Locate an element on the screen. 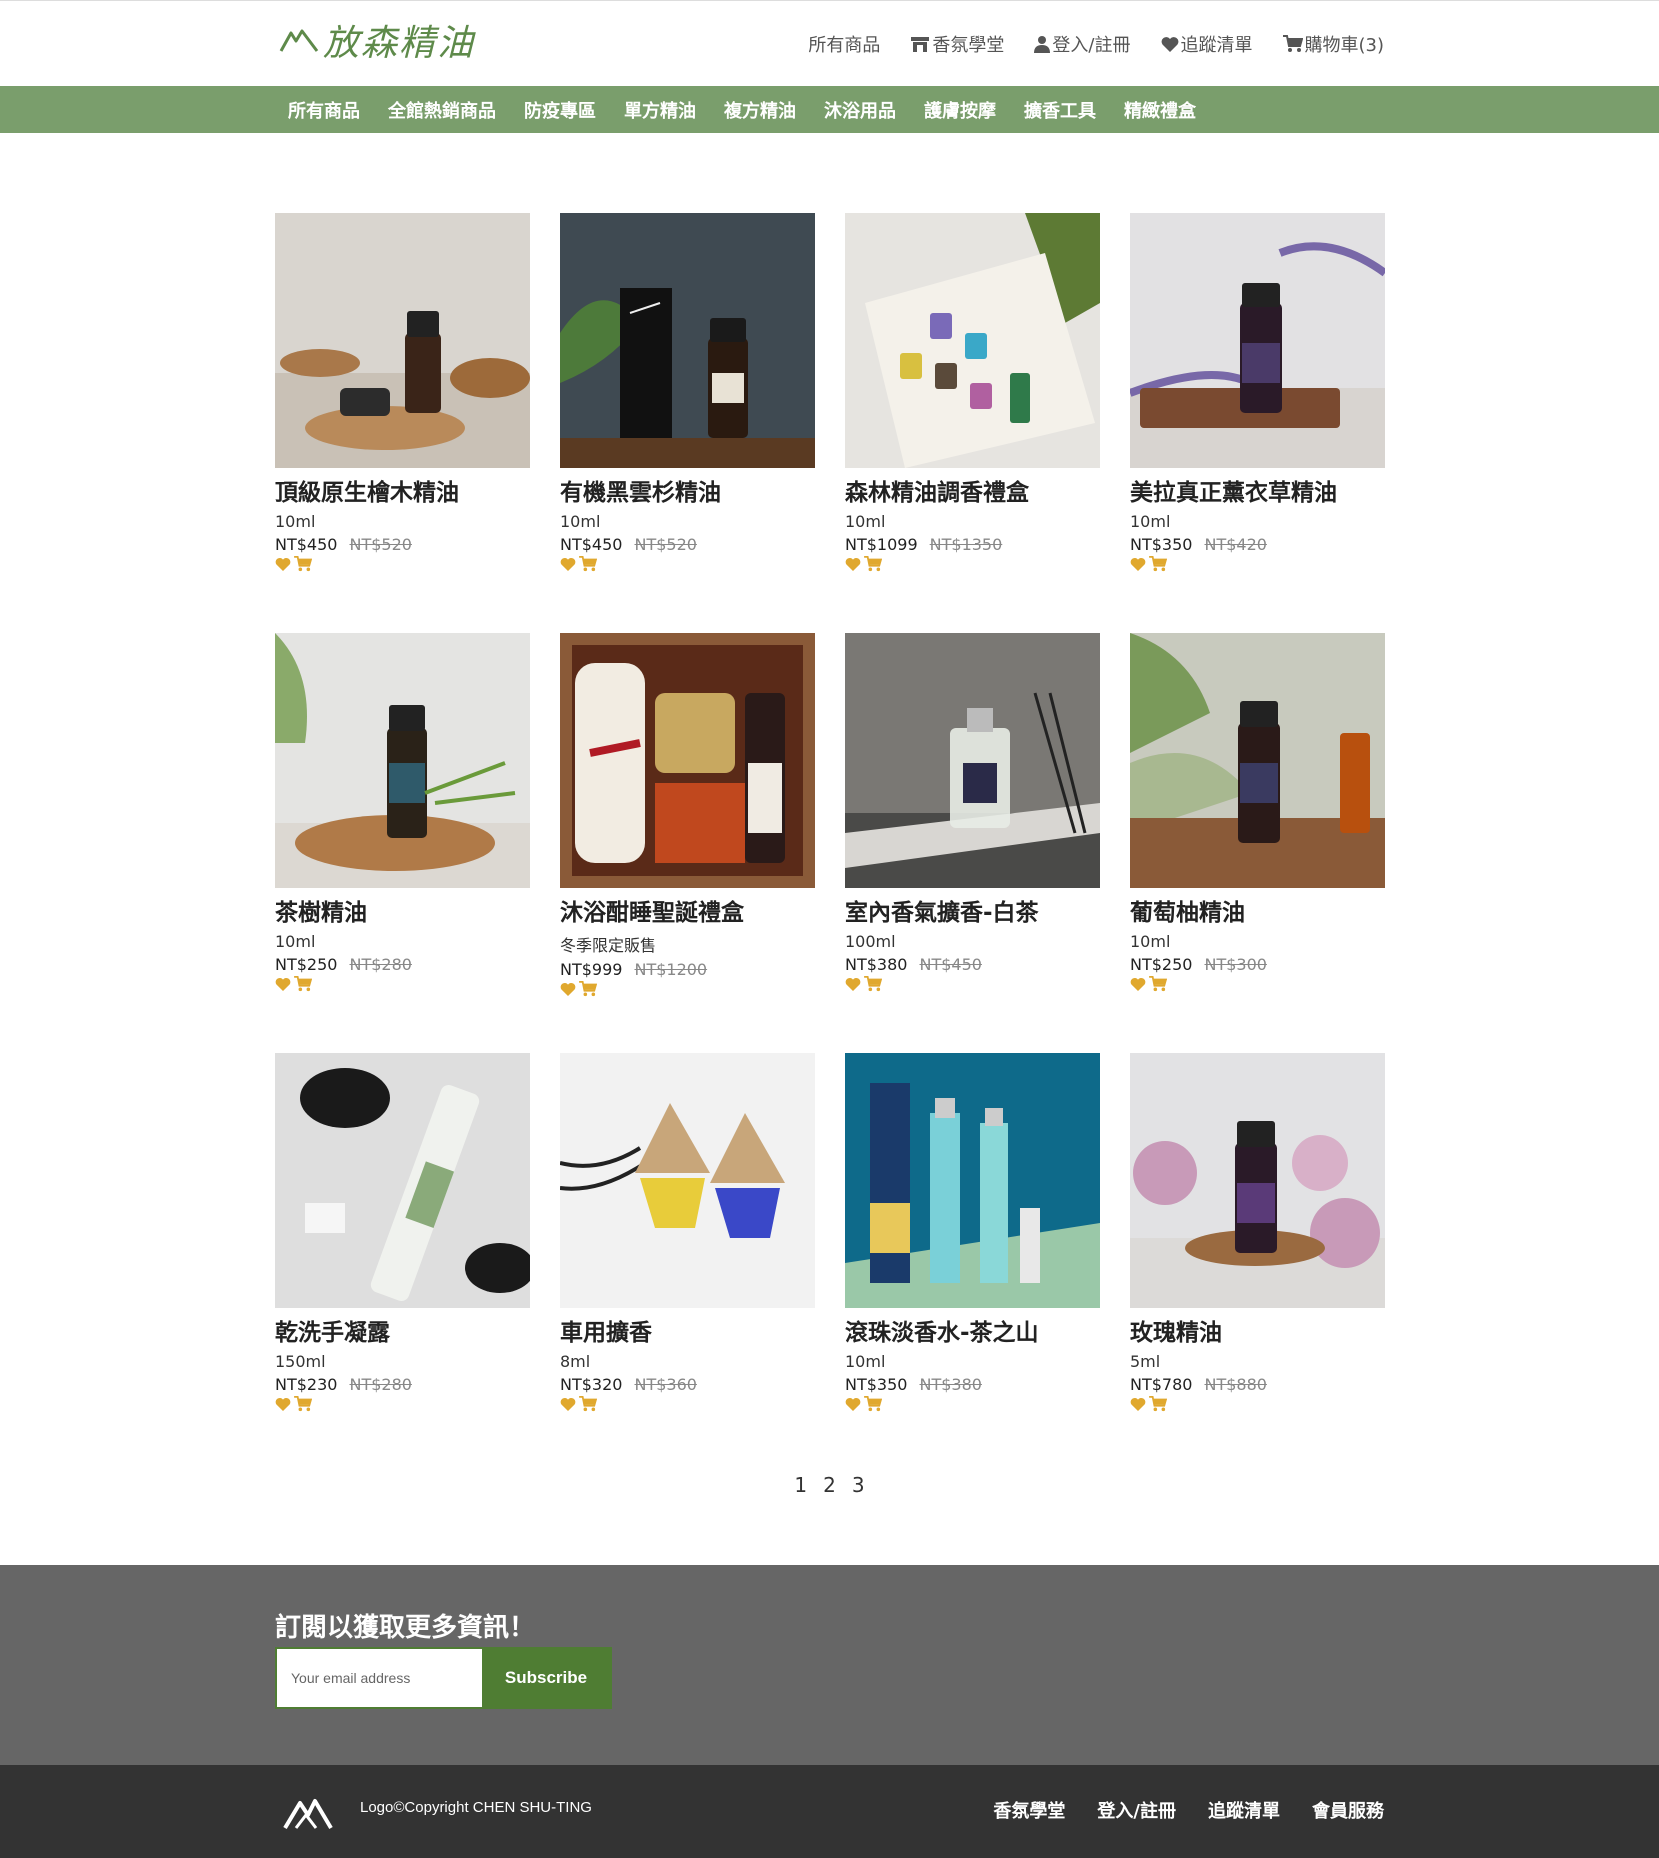 The height and width of the screenshot is (1858, 1659). category-item: 防疫專區 is located at coordinates (560, 110).